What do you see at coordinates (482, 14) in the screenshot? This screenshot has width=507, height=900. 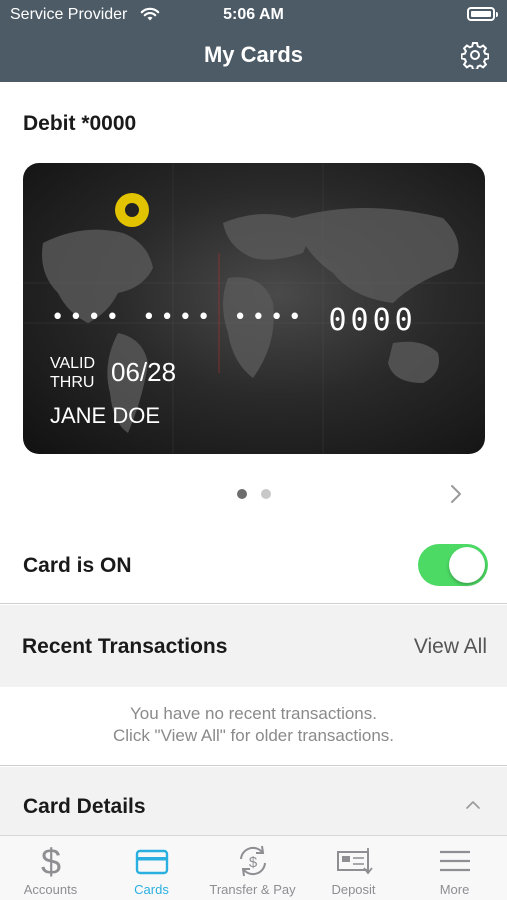 I see `battery-icon` at bounding box center [482, 14].